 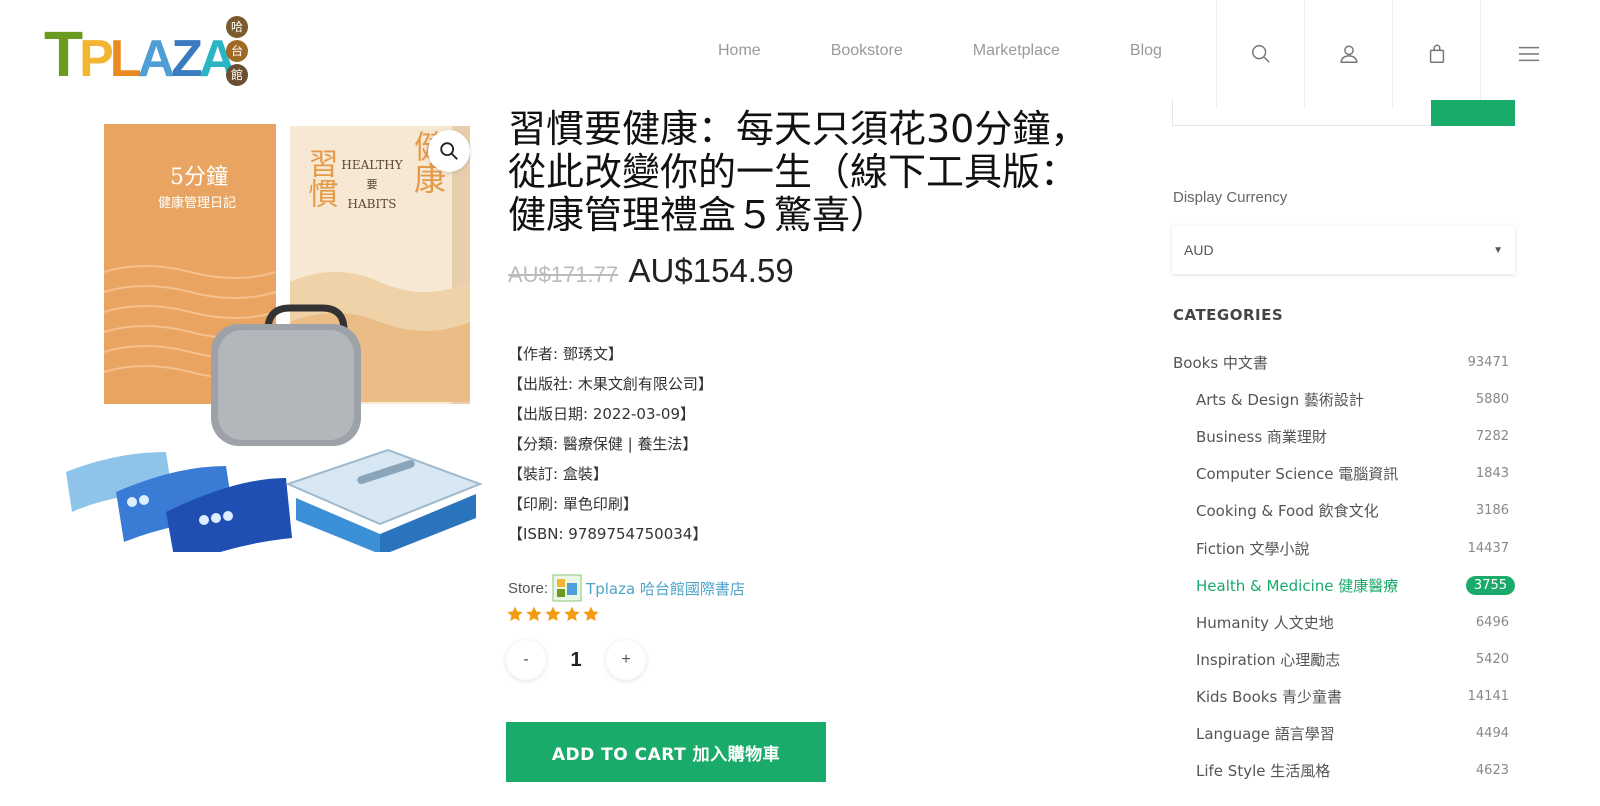 I want to click on category-item: Cooking & Food 飲食文化 3186, so click(x=1344, y=510).